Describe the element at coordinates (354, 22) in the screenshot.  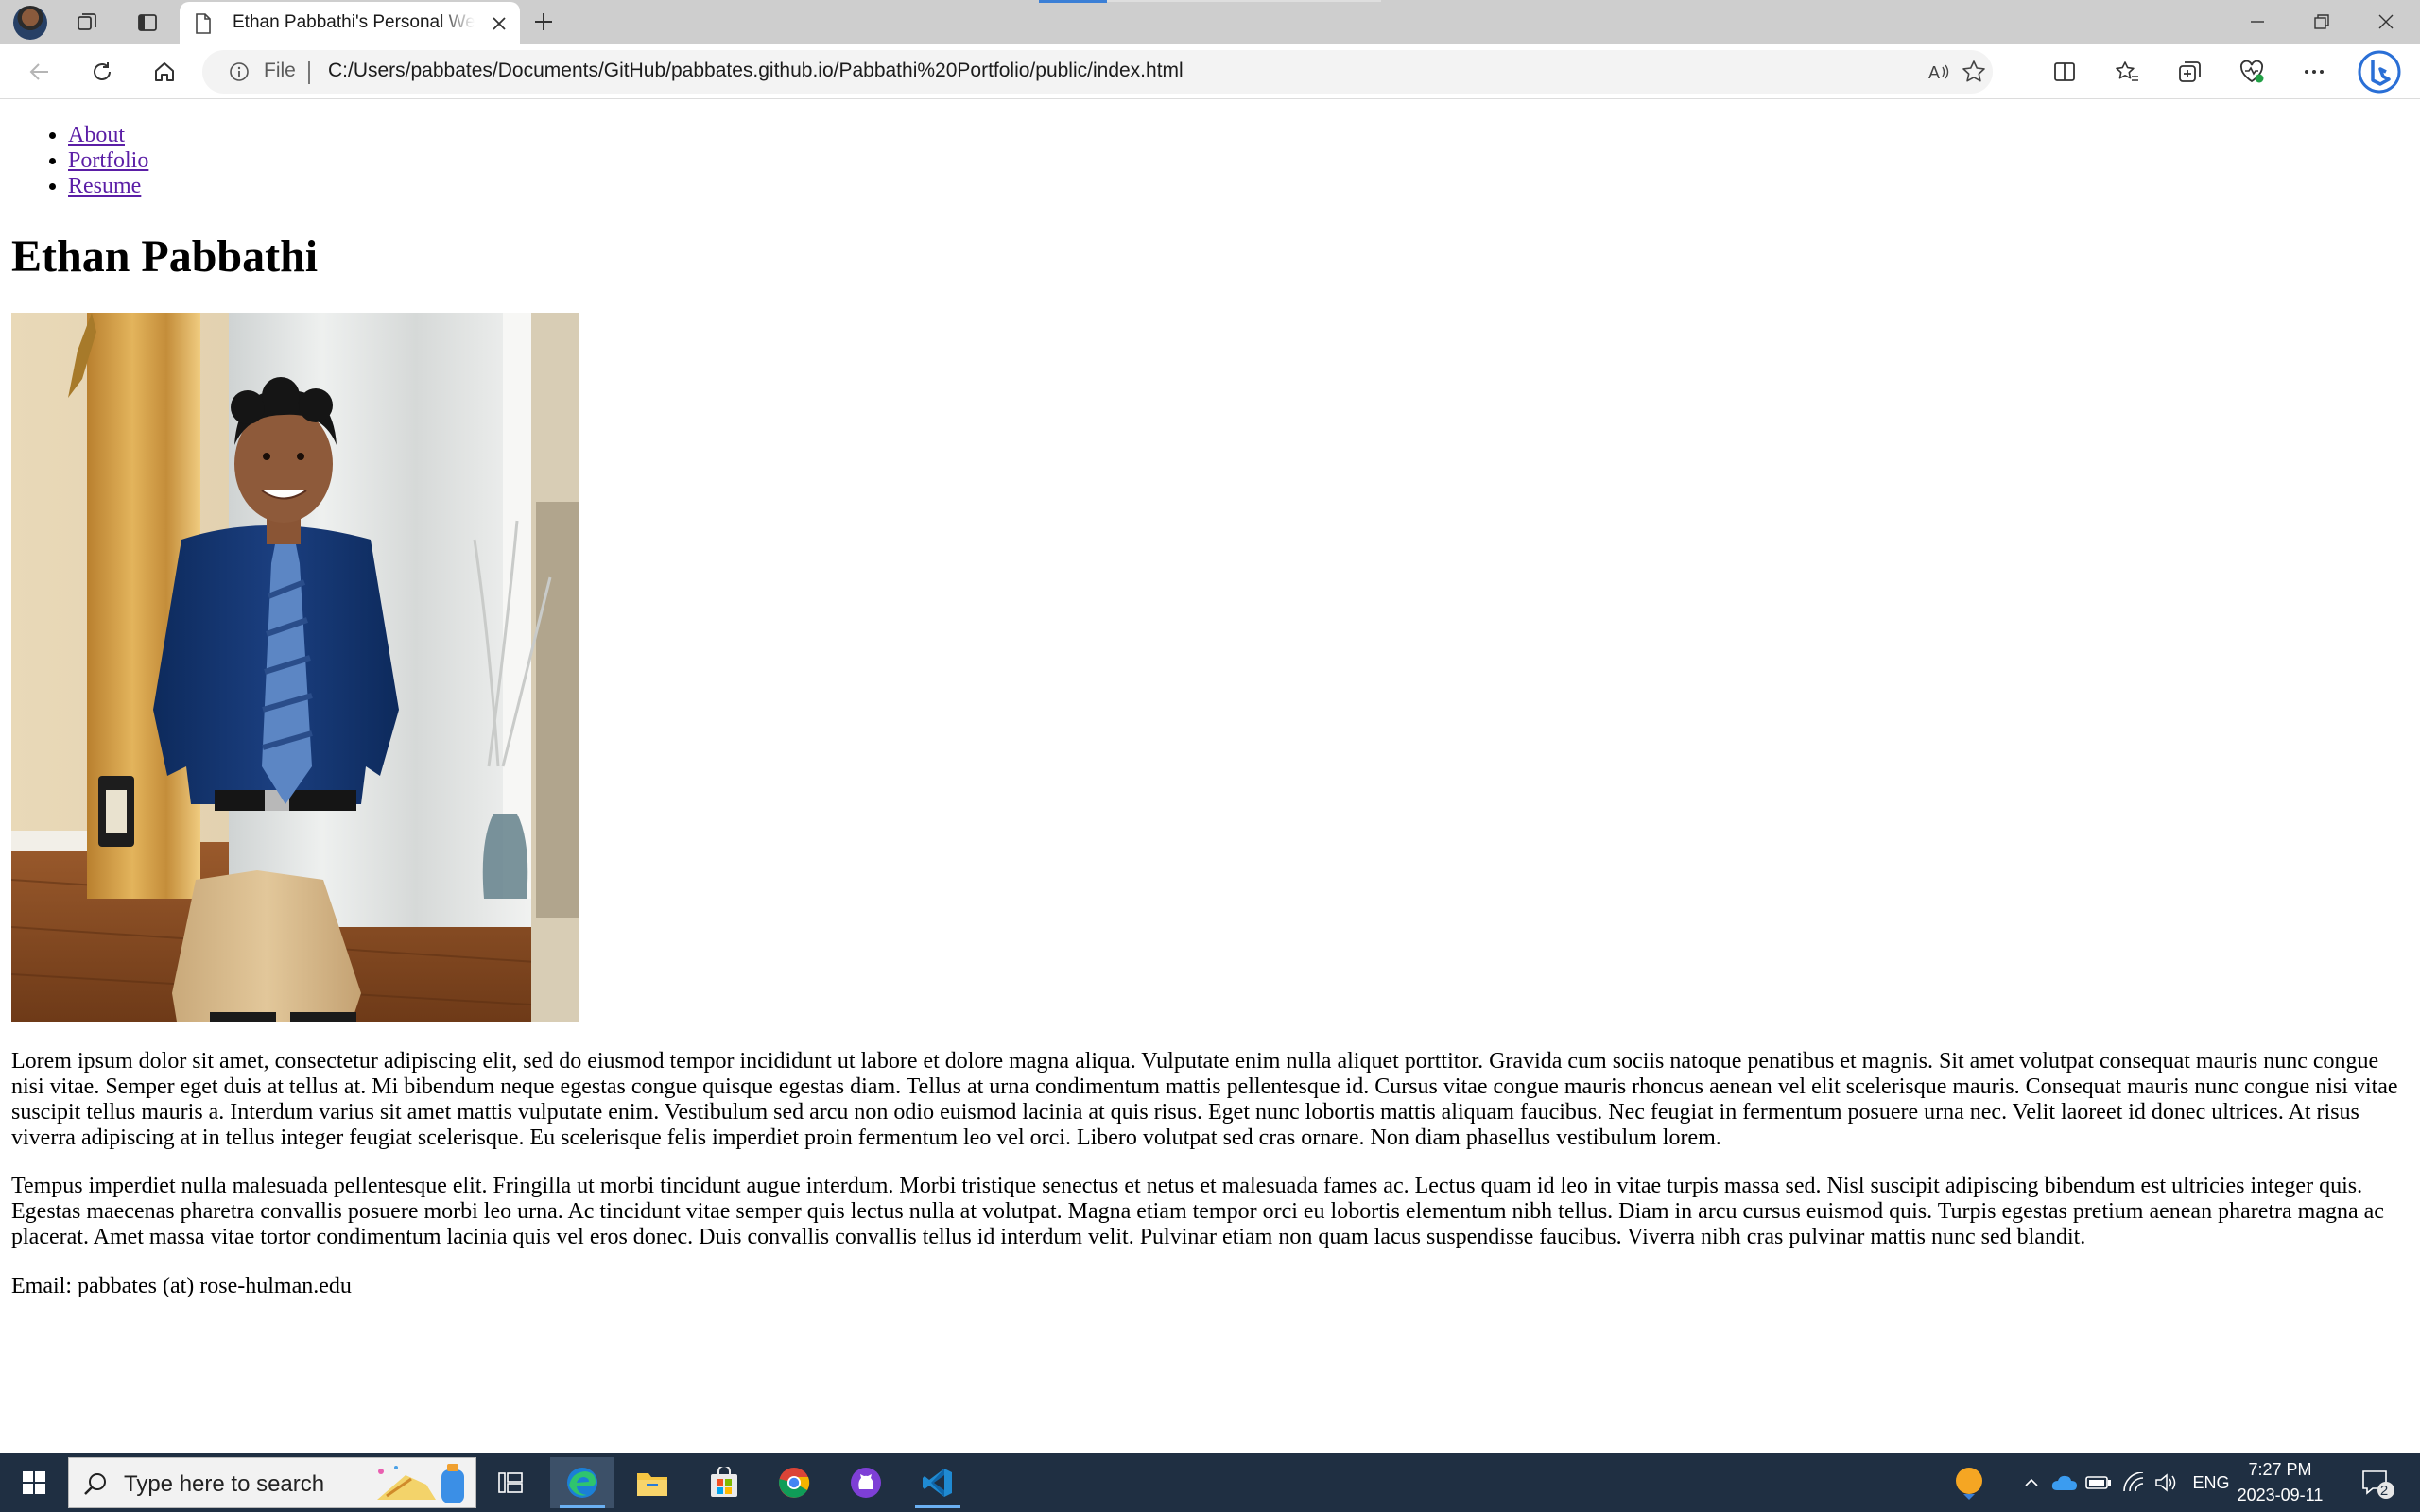
I see `tab-title: Ethan Pabbathi's Personal Website` at that location.